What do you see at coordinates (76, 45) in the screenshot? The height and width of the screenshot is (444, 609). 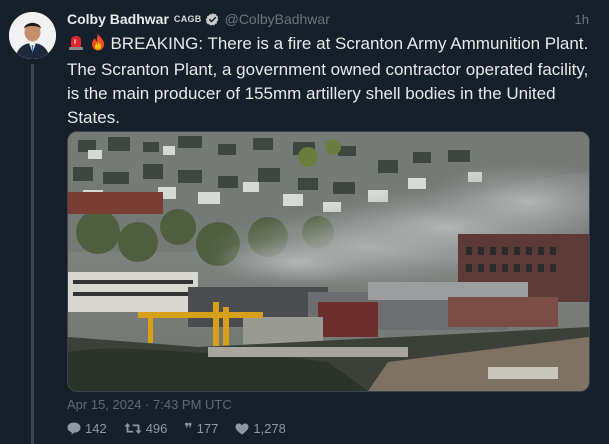 I see `siren-icon` at bounding box center [76, 45].